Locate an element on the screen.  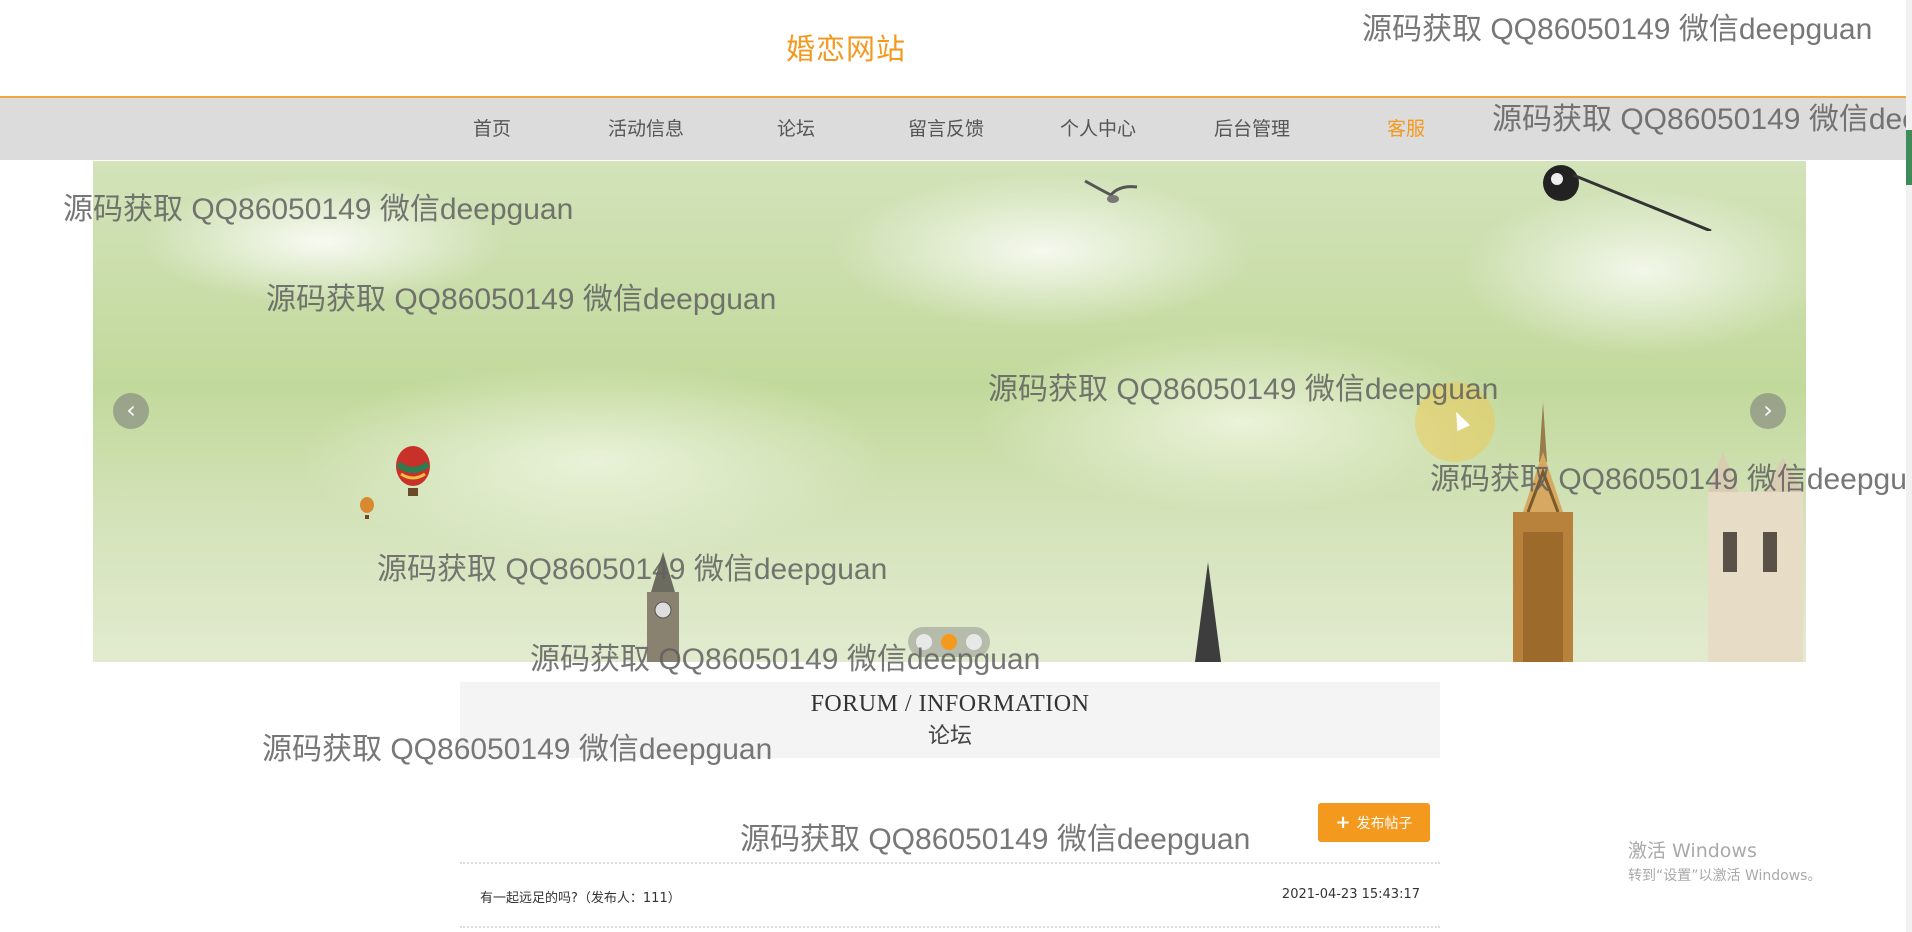
forum-post-row: 有一起远足的吗?（发布人：111） 2021-04-23 15:43:17 is located at coordinates (950, 896).